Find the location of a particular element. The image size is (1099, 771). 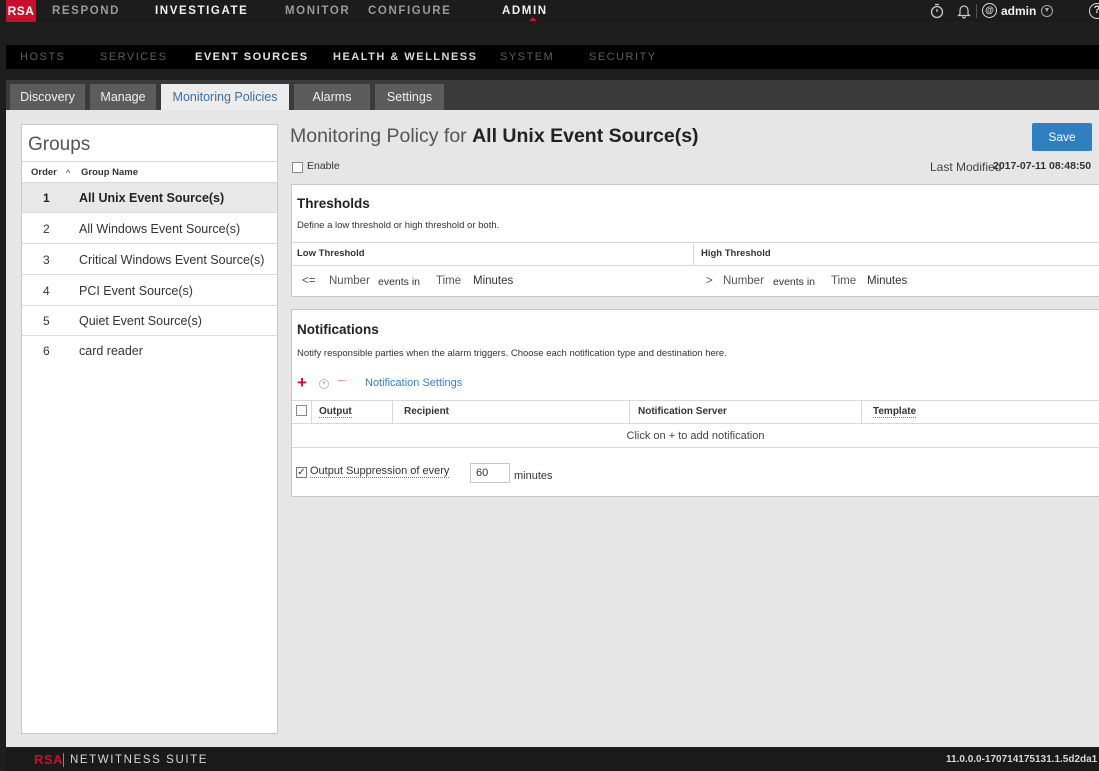

high-threshold-operator: > is located at coordinates (709, 281).